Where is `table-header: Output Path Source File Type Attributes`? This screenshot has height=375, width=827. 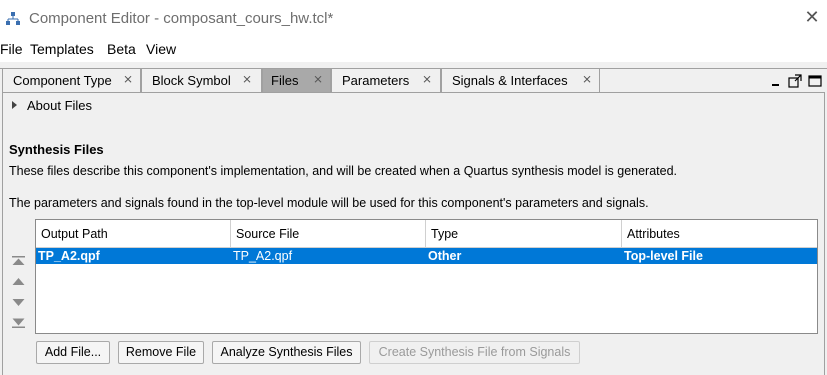
table-header: Output Path Source File Type Attributes is located at coordinates (426, 234).